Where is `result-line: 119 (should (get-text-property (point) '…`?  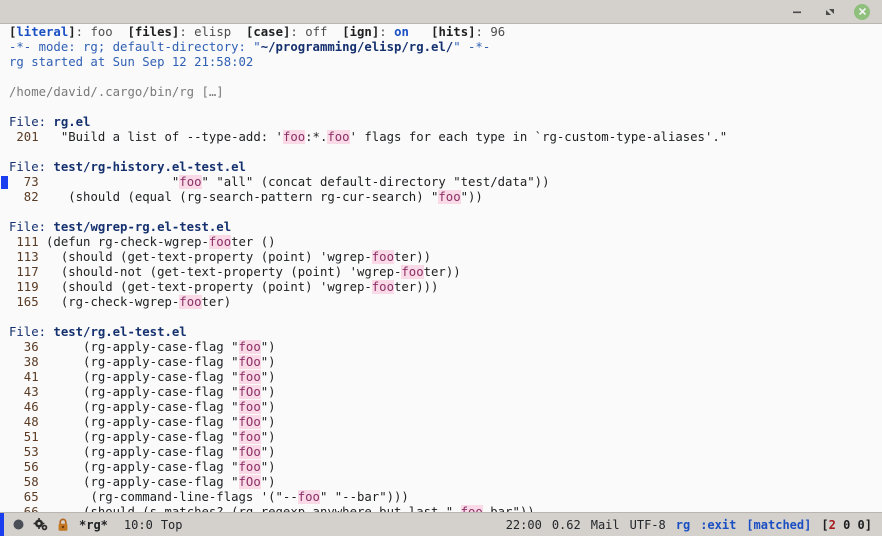
result-line: 119 (should (get-text-property (point) '… is located at coordinates (441, 287).